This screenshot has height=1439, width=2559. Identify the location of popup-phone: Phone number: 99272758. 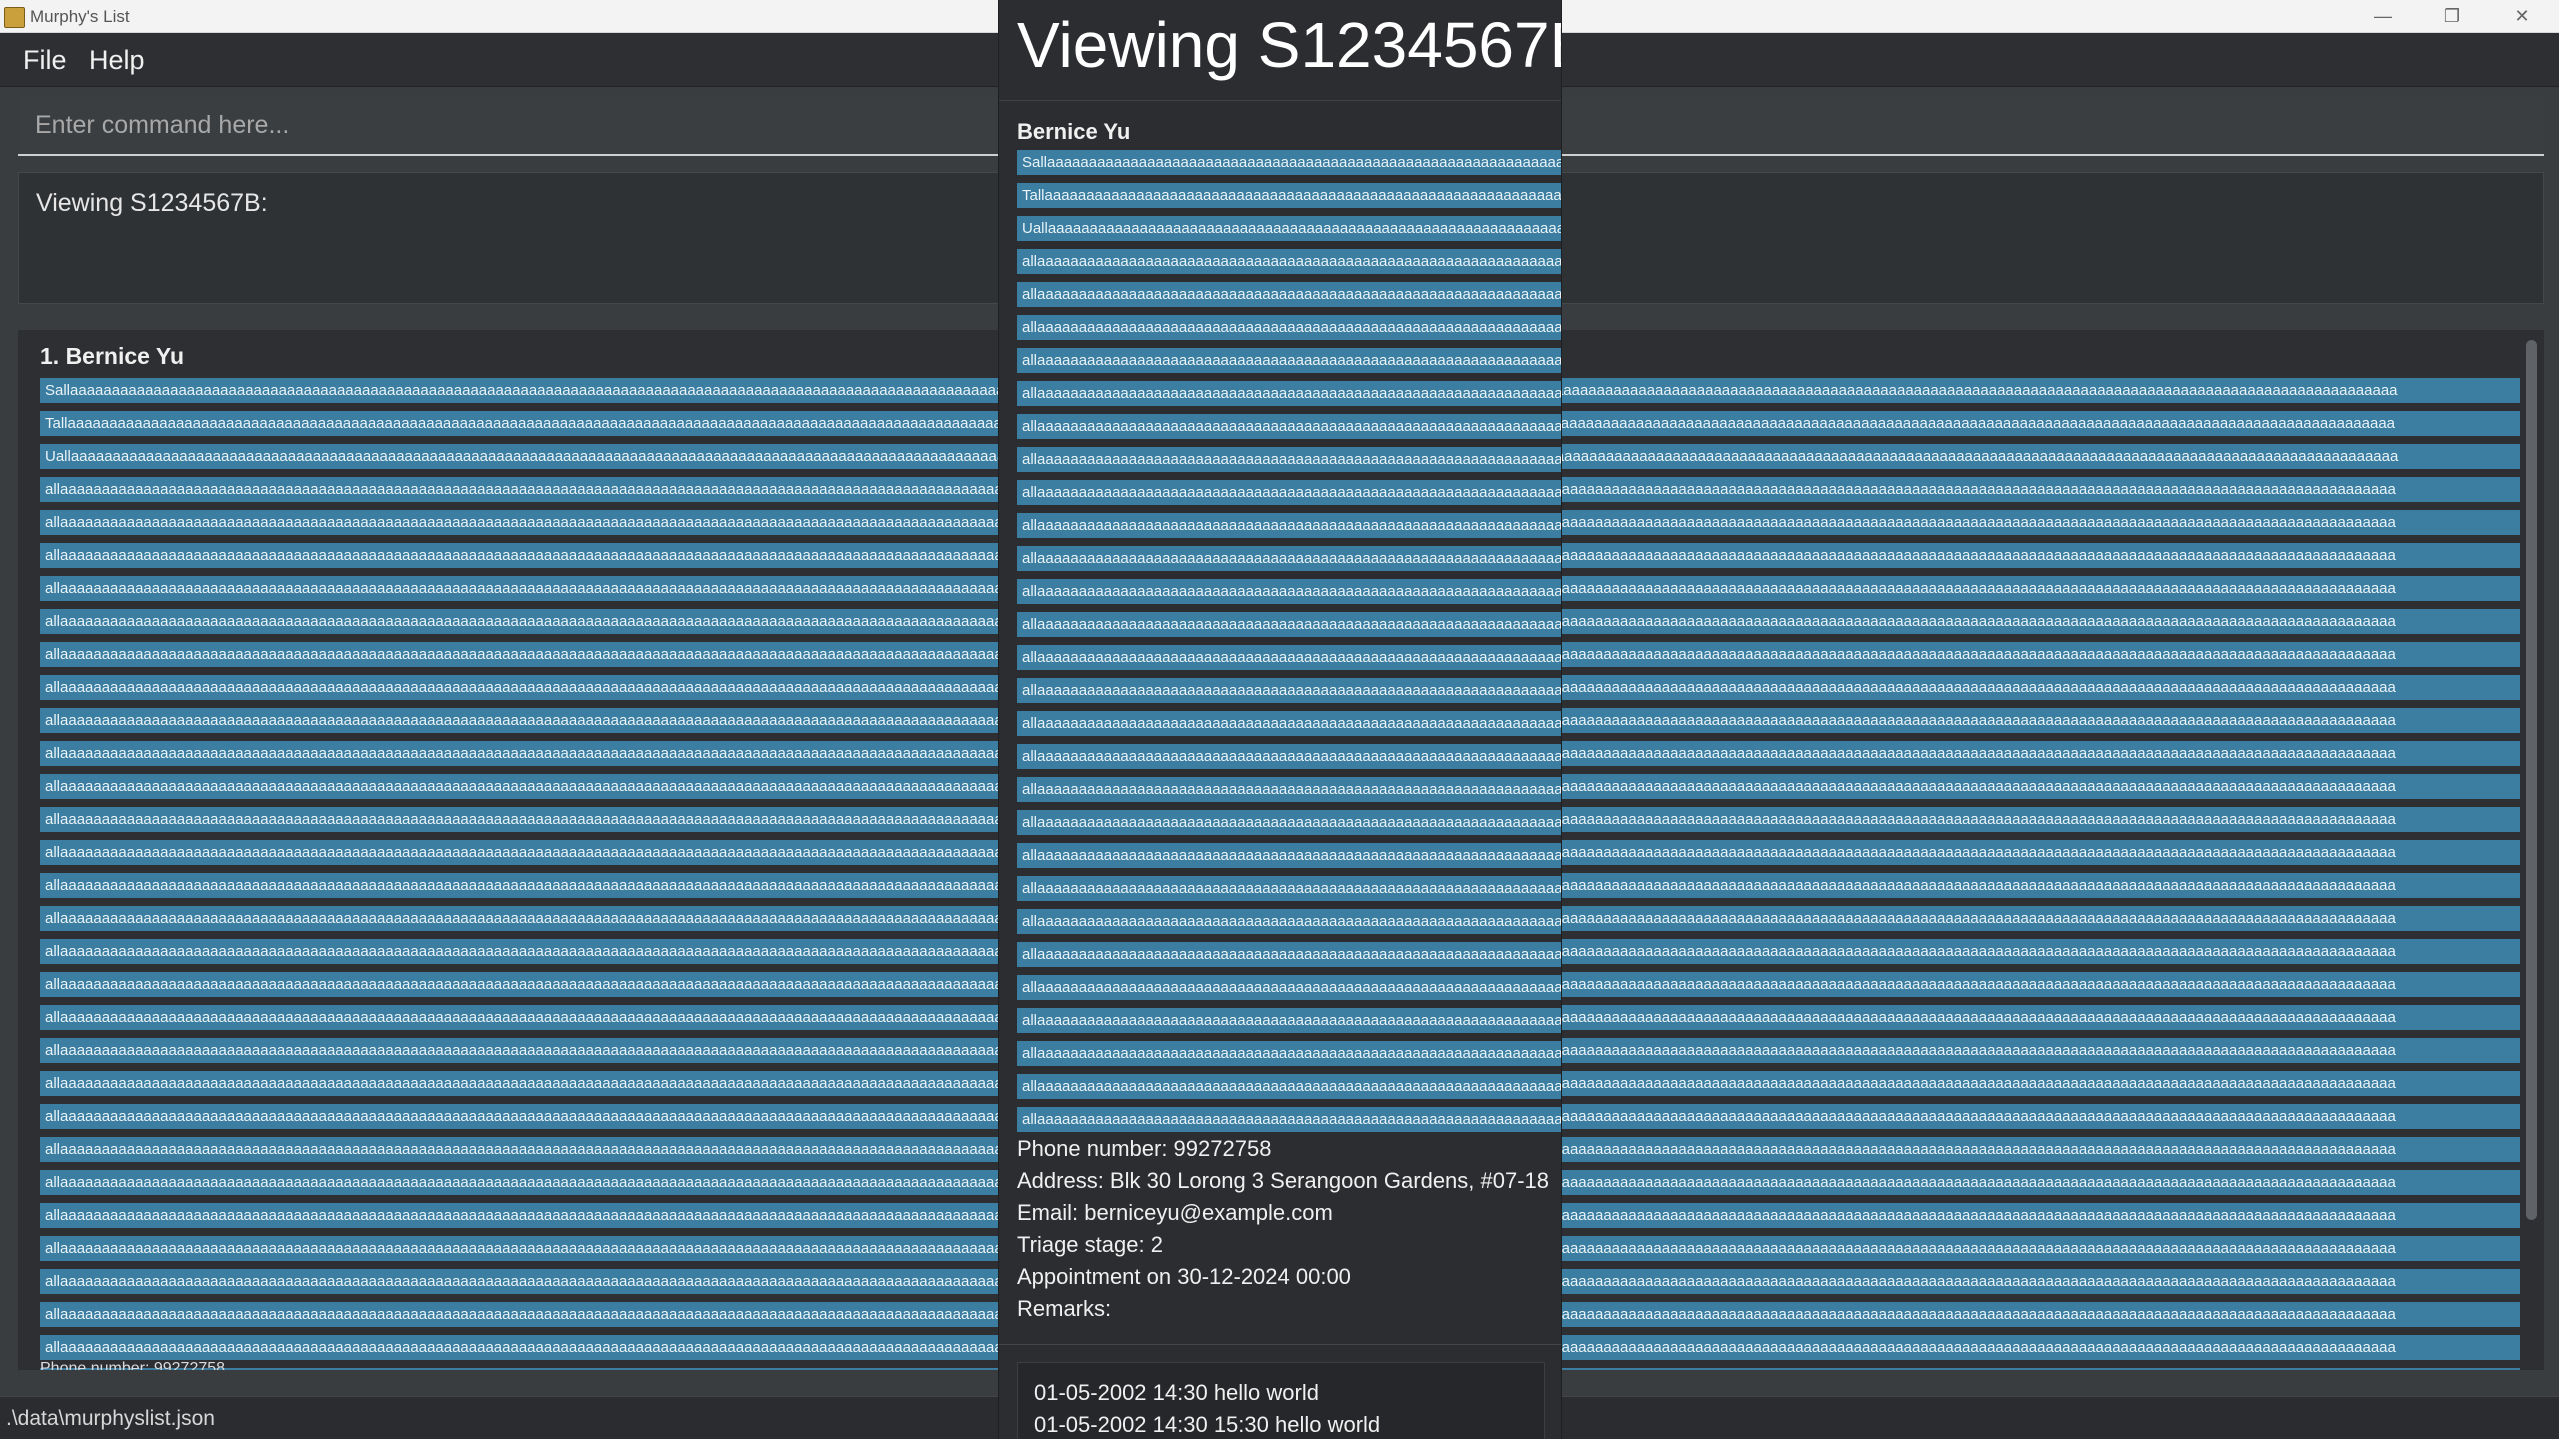
(1144, 1148).